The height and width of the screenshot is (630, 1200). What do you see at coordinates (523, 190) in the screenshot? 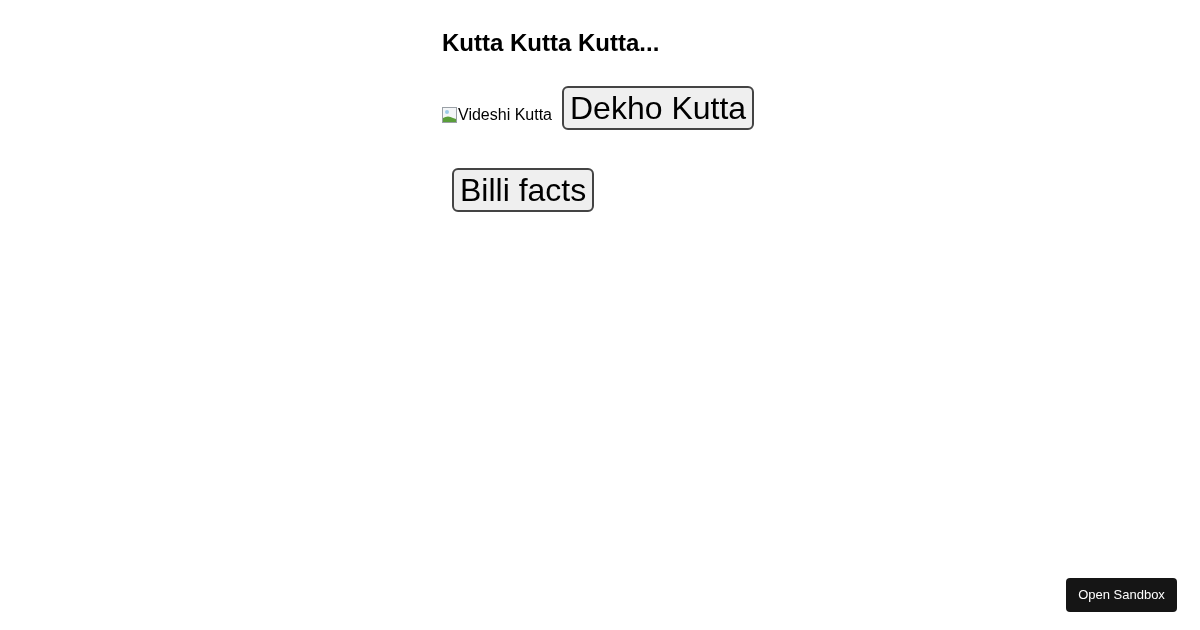
I see `billi-facts-button: Billi facts` at bounding box center [523, 190].